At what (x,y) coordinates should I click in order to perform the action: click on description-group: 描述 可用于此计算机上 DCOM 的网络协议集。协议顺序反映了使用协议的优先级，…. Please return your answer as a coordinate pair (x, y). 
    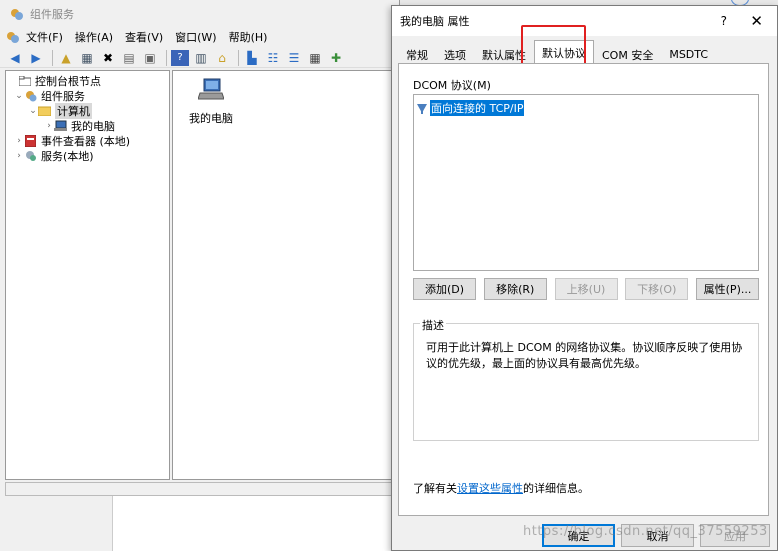
    Looking at the image, I should click on (586, 379).